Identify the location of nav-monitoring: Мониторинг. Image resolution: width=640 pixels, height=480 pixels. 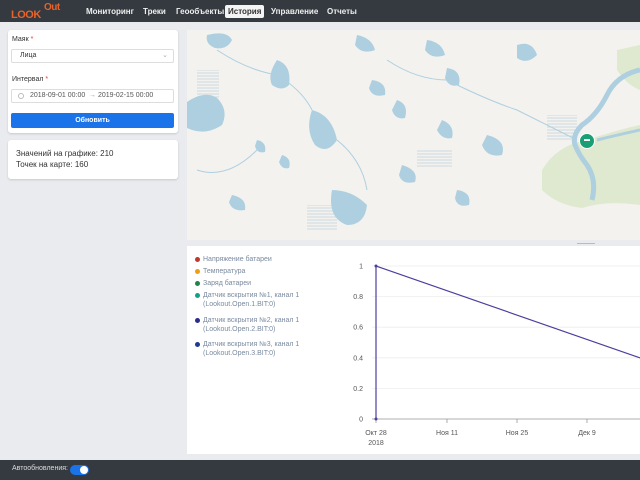
(110, 11).